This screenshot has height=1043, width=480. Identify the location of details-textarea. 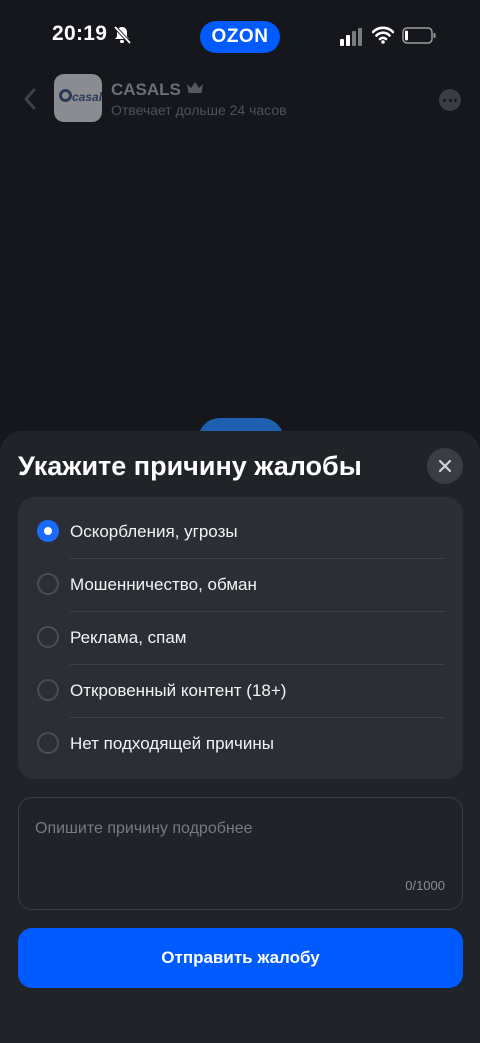
(240, 845).